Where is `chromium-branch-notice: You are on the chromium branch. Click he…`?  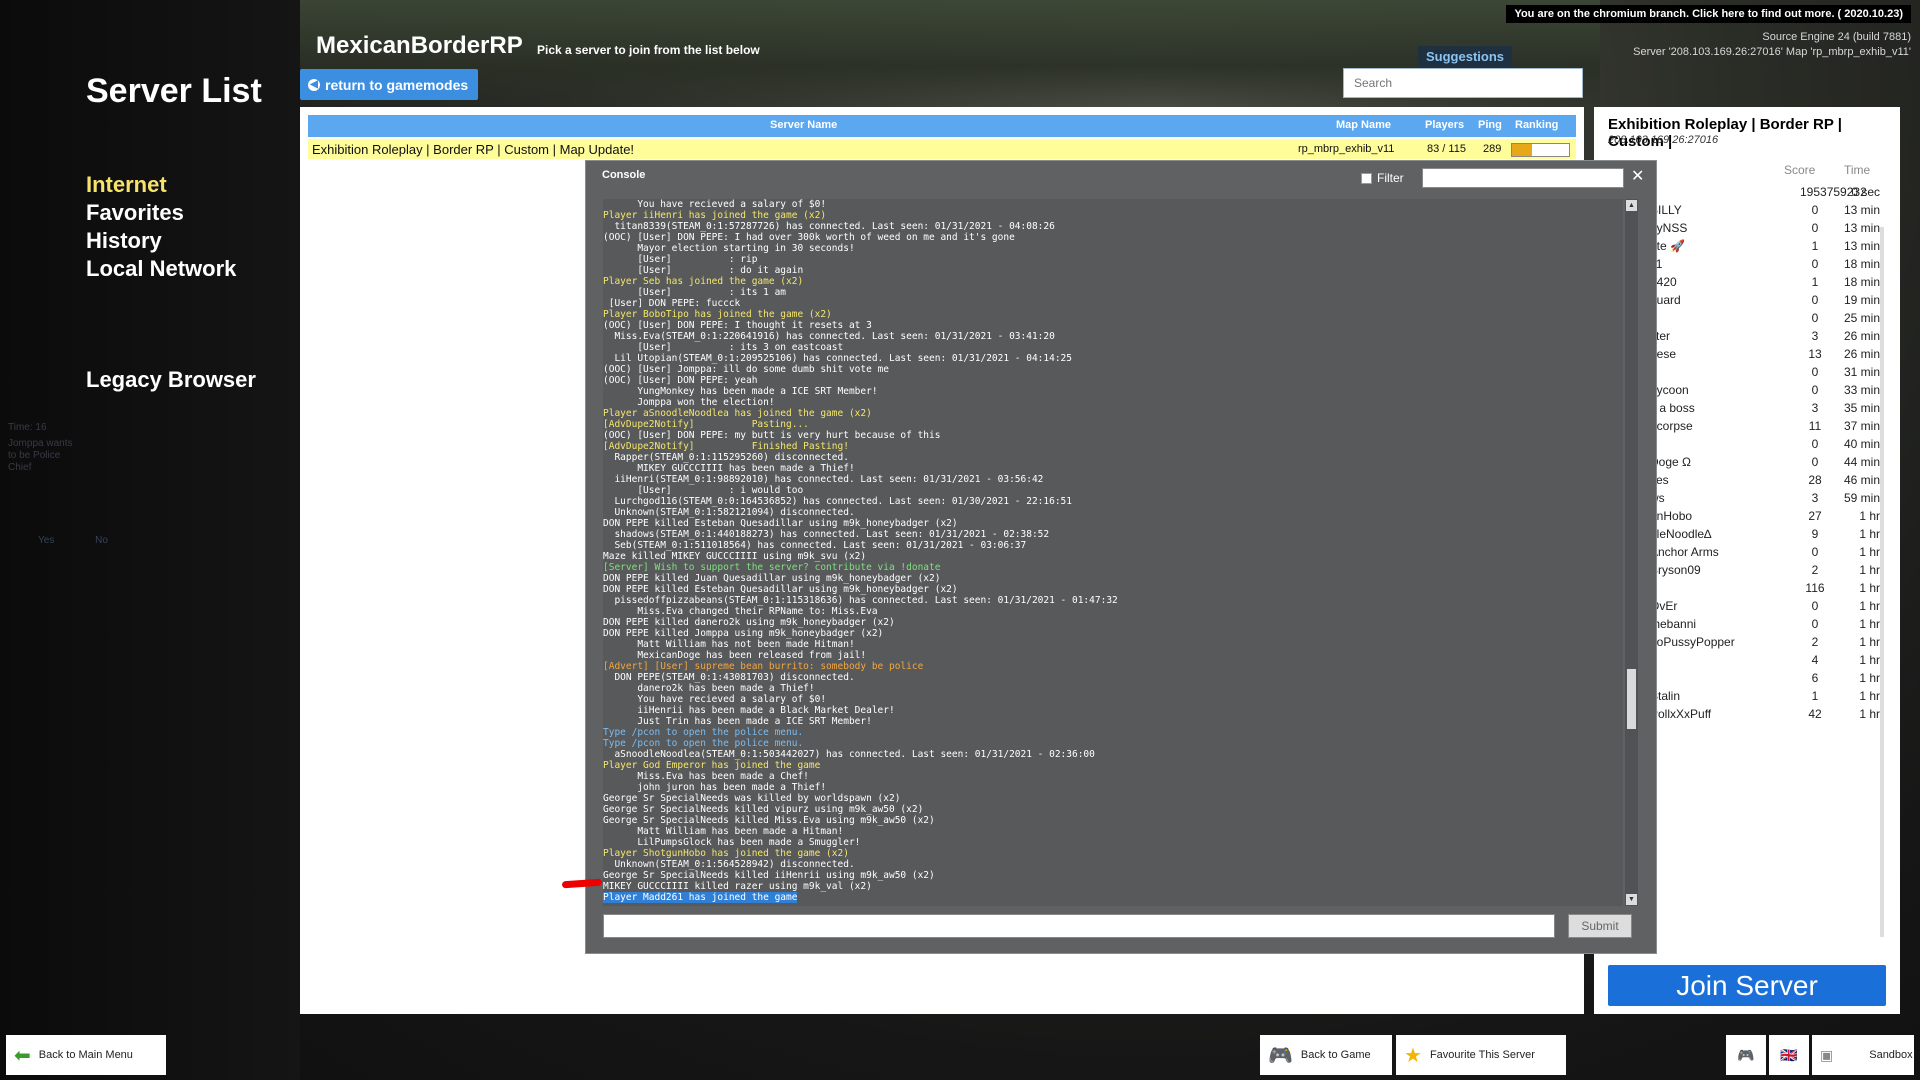 chromium-branch-notice: You are on the chromium branch. Click he… is located at coordinates (1708, 14).